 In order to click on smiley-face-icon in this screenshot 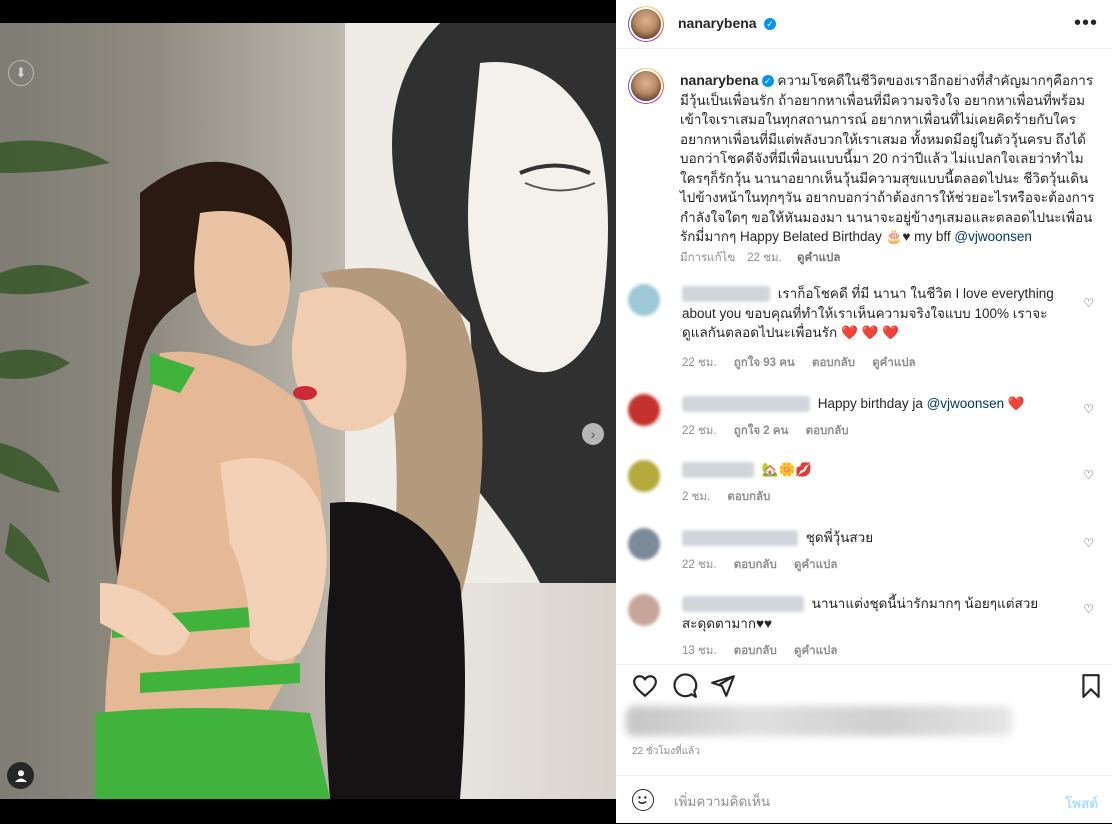, I will do `click(642, 800)`.